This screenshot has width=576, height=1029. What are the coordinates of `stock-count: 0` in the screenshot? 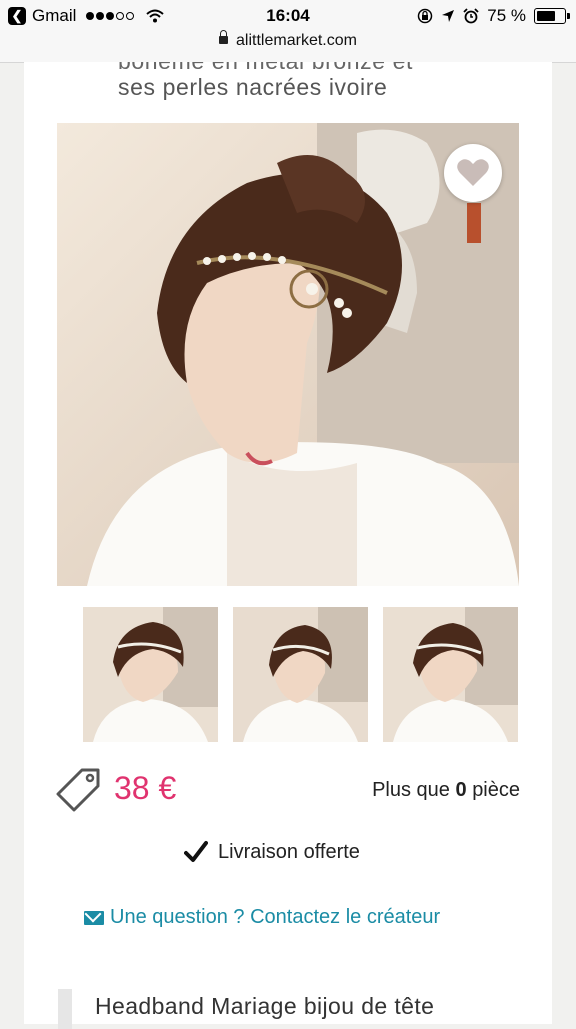 It's located at (461, 790).